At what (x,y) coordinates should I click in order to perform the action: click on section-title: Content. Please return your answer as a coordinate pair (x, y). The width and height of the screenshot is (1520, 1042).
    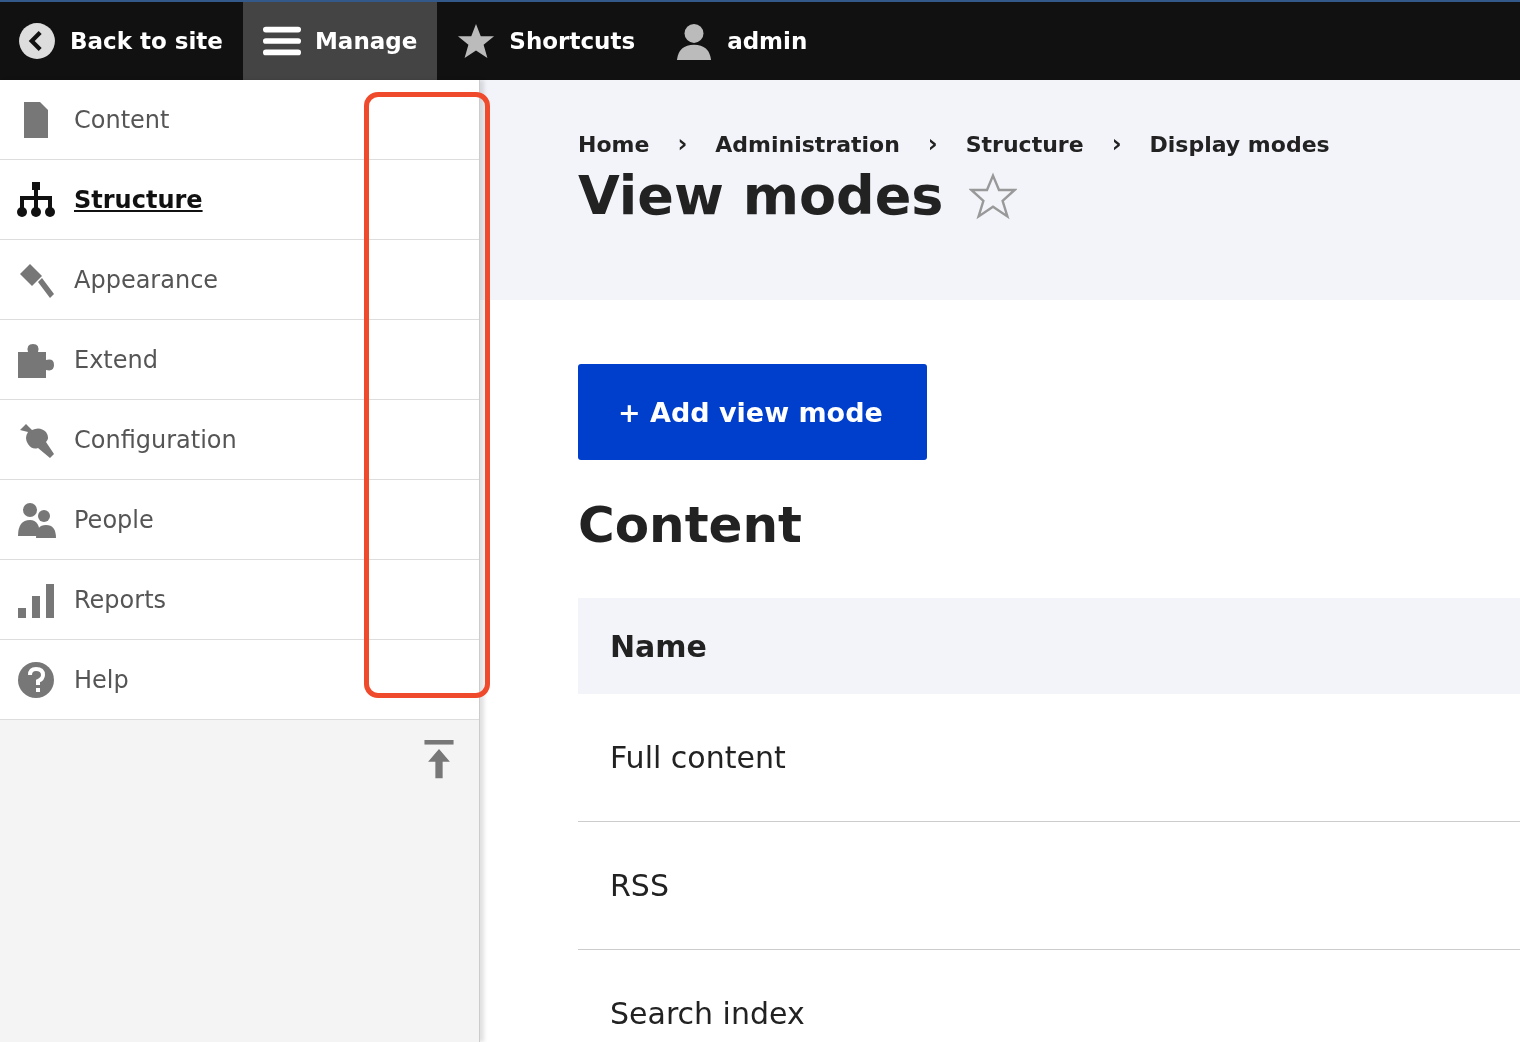
    Looking at the image, I should click on (690, 525).